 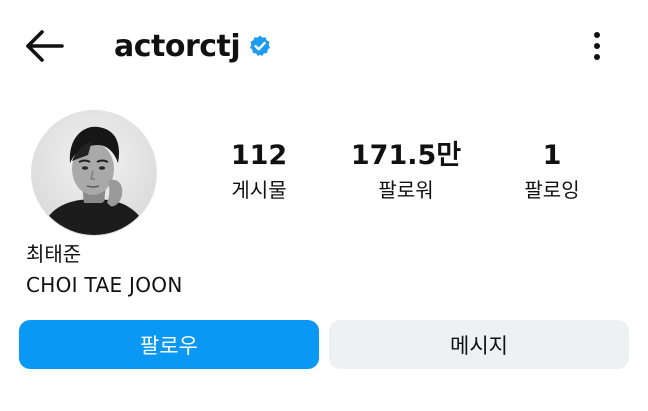 What do you see at coordinates (104, 285) in the screenshot?
I see `bio-text: CHOI TAE JOON` at bounding box center [104, 285].